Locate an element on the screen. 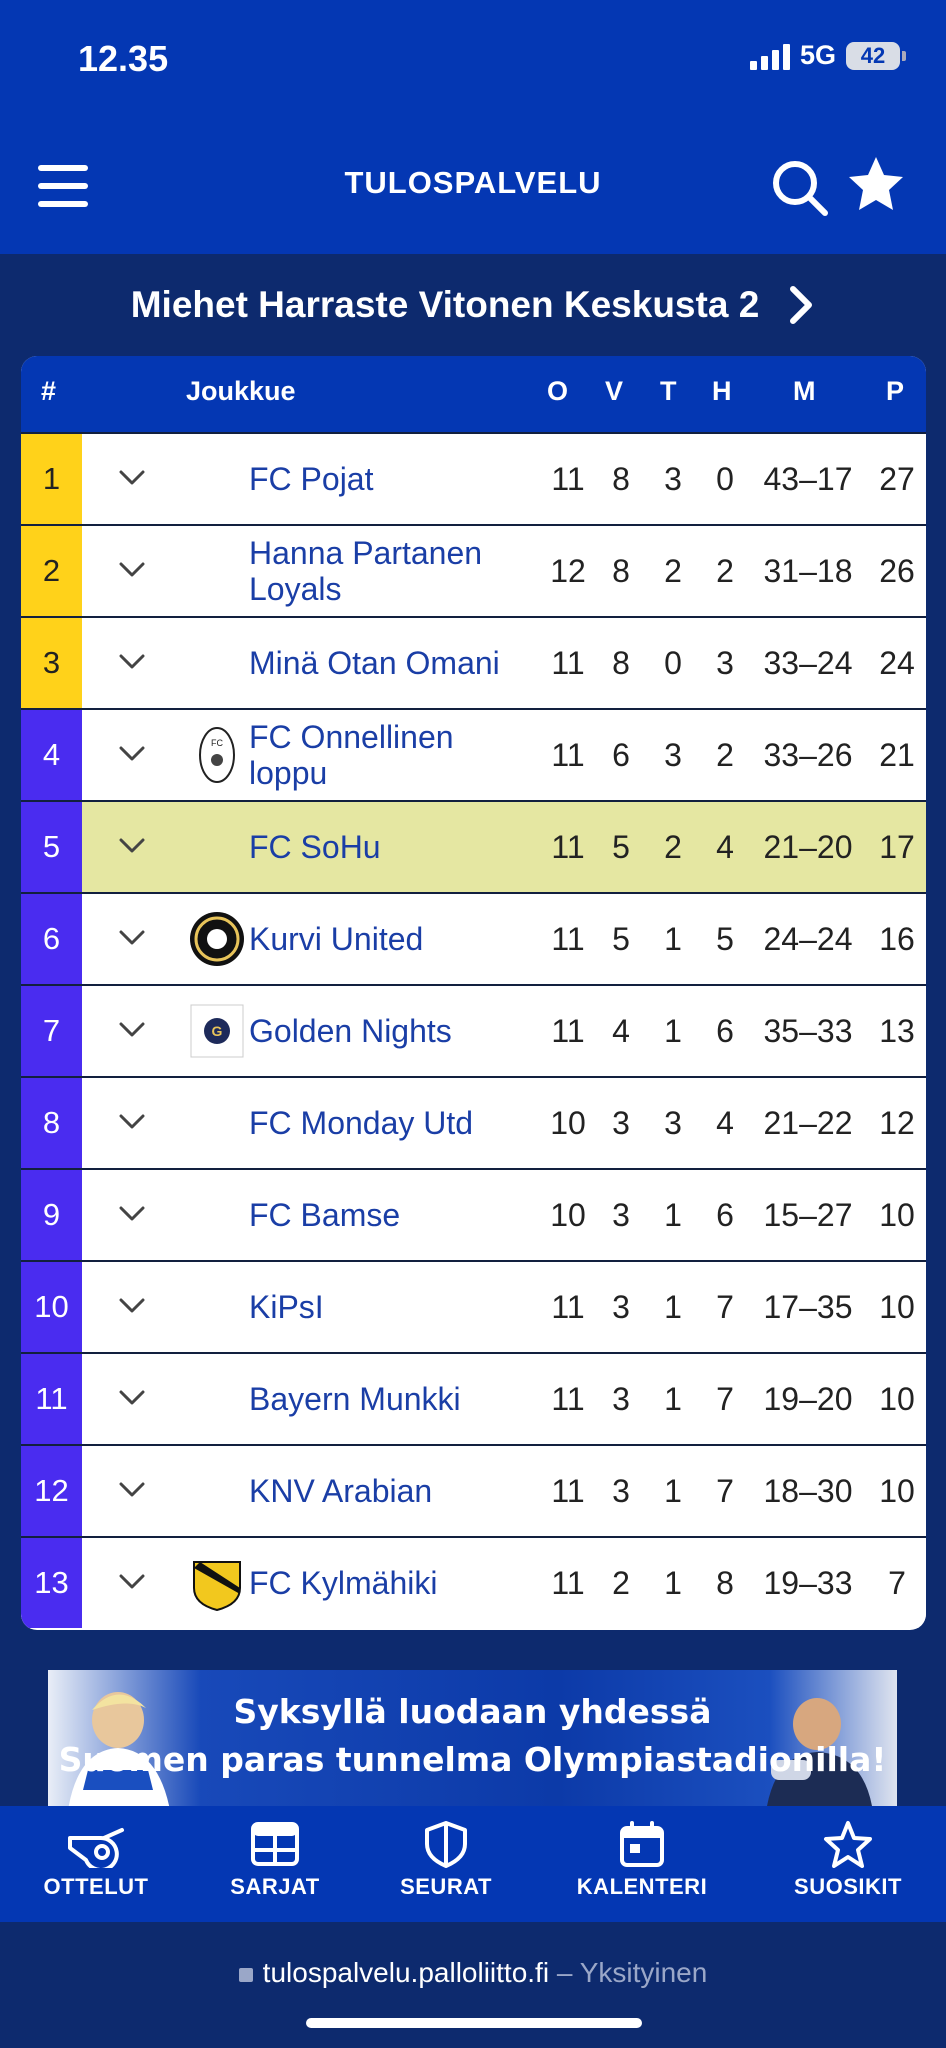 This screenshot has height=2048, width=946. table-row: 7 G Golden Nights 11 4 1 6 35–33 13 is located at coordinates (473, 1030).